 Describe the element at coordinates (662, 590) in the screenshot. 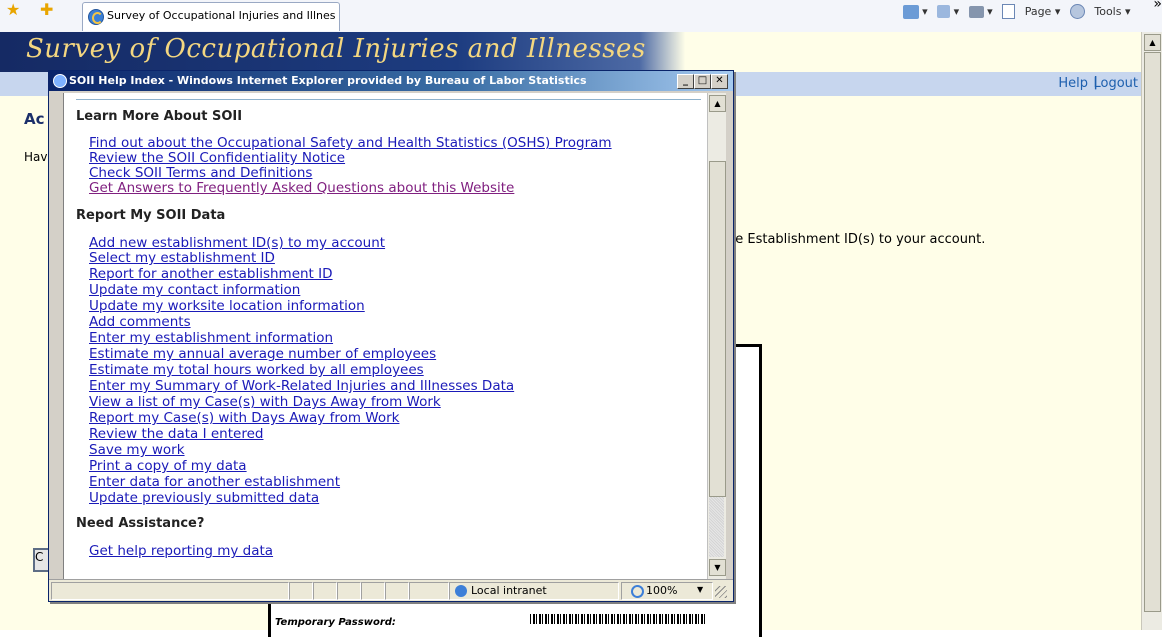

I see `zoom-level-label: 100%` at that location.